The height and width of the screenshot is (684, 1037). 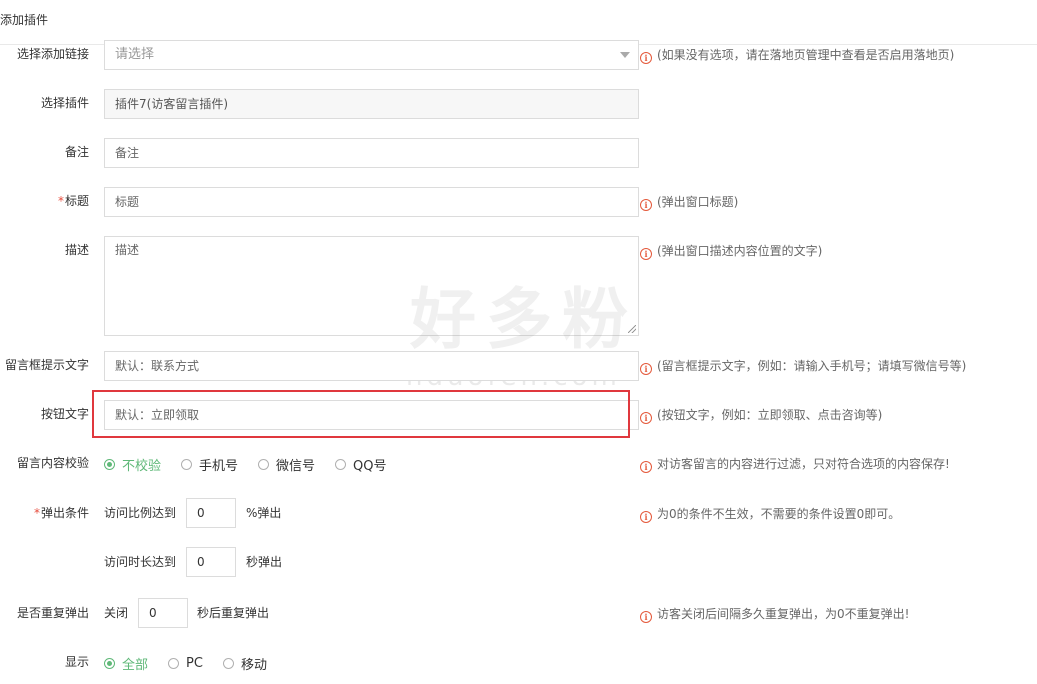 What do you see at coordinates (731, 252) in the screenshot?
I see `description-hint: i (弹出窗口描述内容位置的文字)` at bounding box center [731, 252].